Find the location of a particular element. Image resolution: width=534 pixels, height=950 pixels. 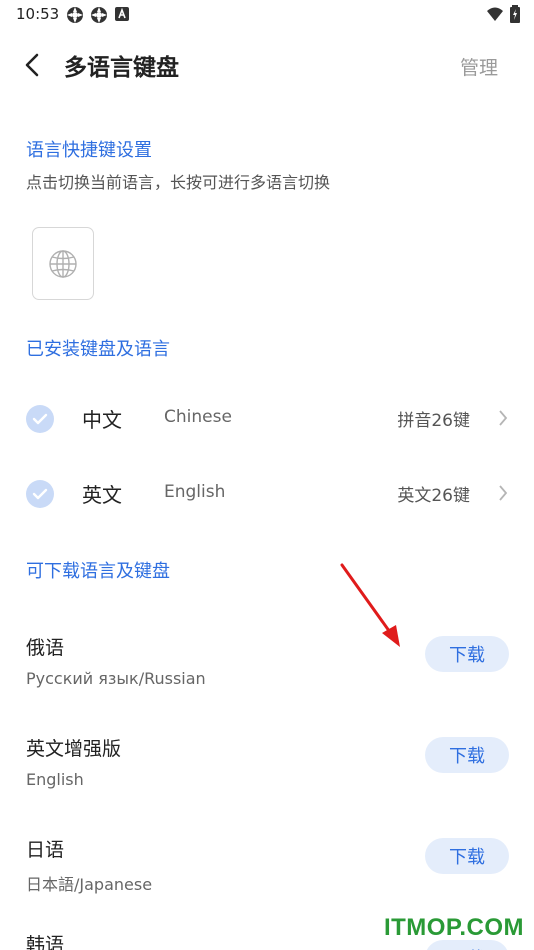

manage-button: 管理 is located at coordinates (479, 66).